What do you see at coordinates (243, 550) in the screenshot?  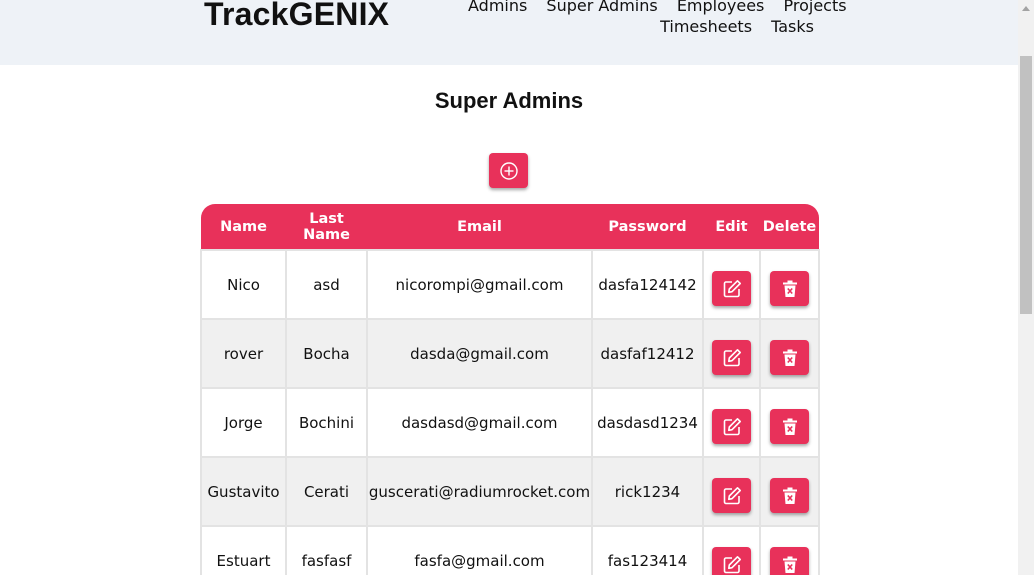 I see `cell-name: Estuart` at bounding box center [243, 550].